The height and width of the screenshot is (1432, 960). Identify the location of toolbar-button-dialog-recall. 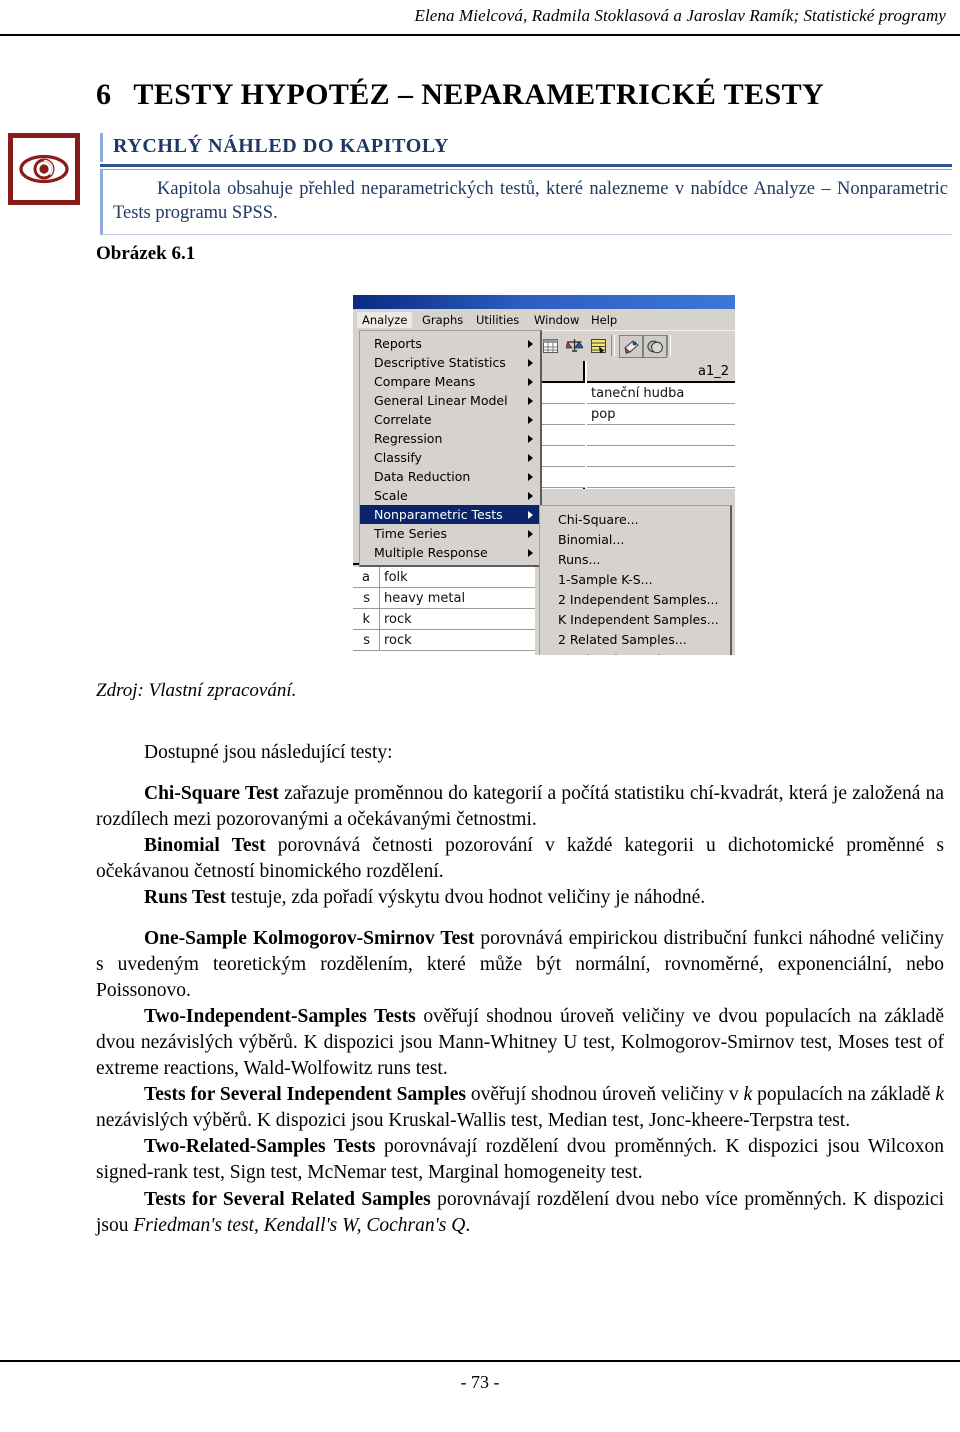
(655, 346).